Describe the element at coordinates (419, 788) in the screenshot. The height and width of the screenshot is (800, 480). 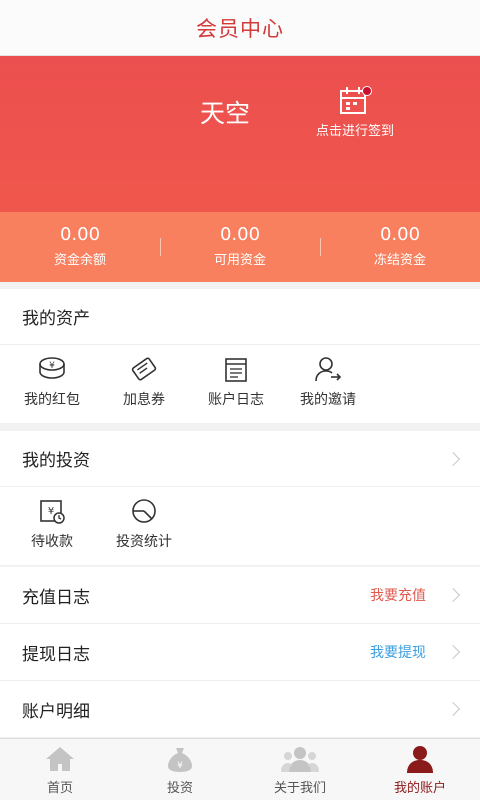
I see `tab-label: 我的账户` at that location.